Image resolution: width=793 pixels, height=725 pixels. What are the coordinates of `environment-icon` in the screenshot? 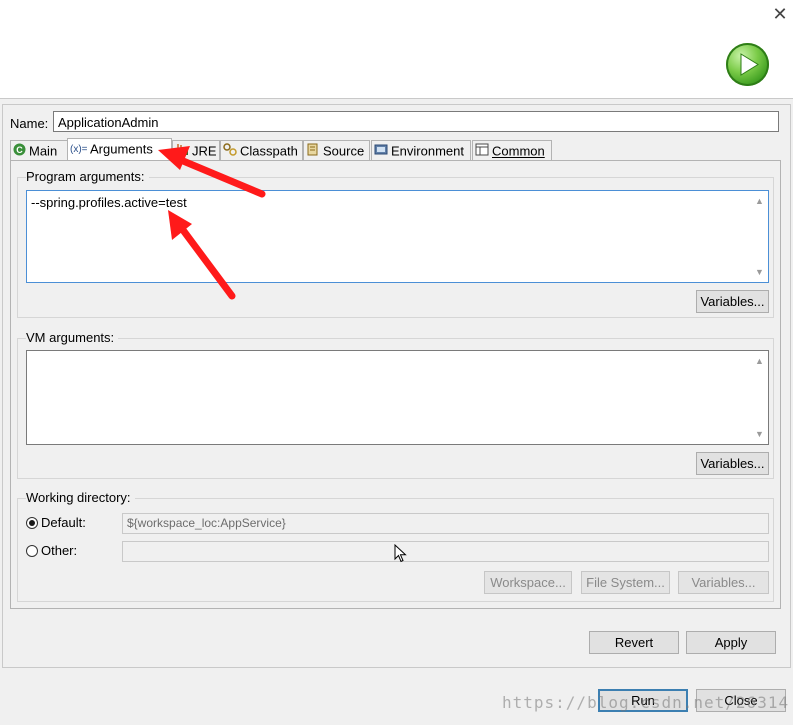 It's located at (381, 152).